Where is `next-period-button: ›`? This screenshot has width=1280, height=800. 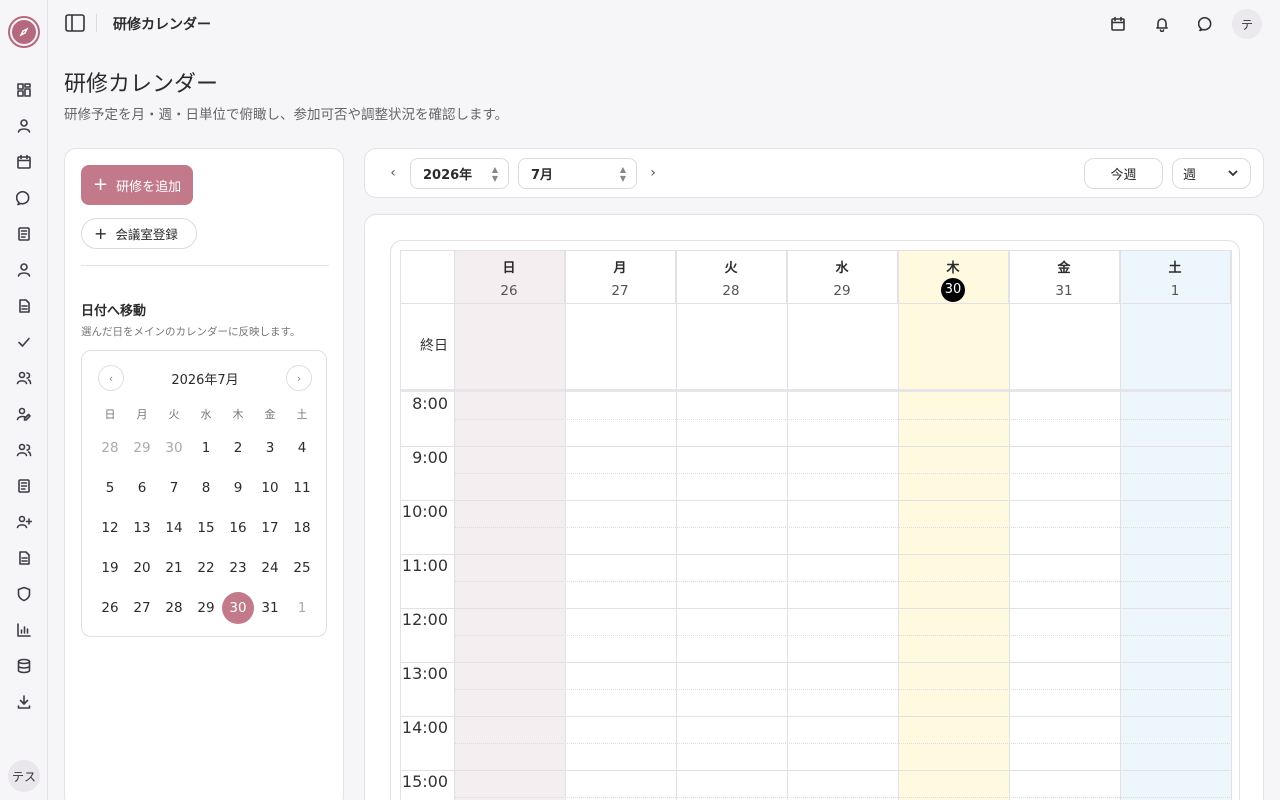
next-period-button: › is located at coordinates (653, 173).